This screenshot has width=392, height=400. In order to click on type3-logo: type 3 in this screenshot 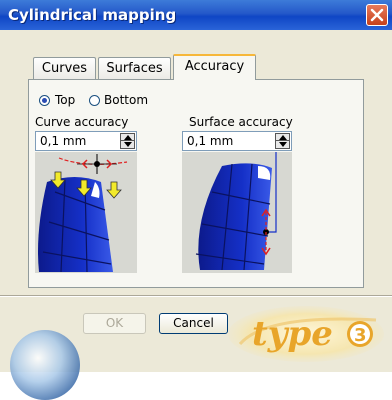, I will do `click(305, 333)`.